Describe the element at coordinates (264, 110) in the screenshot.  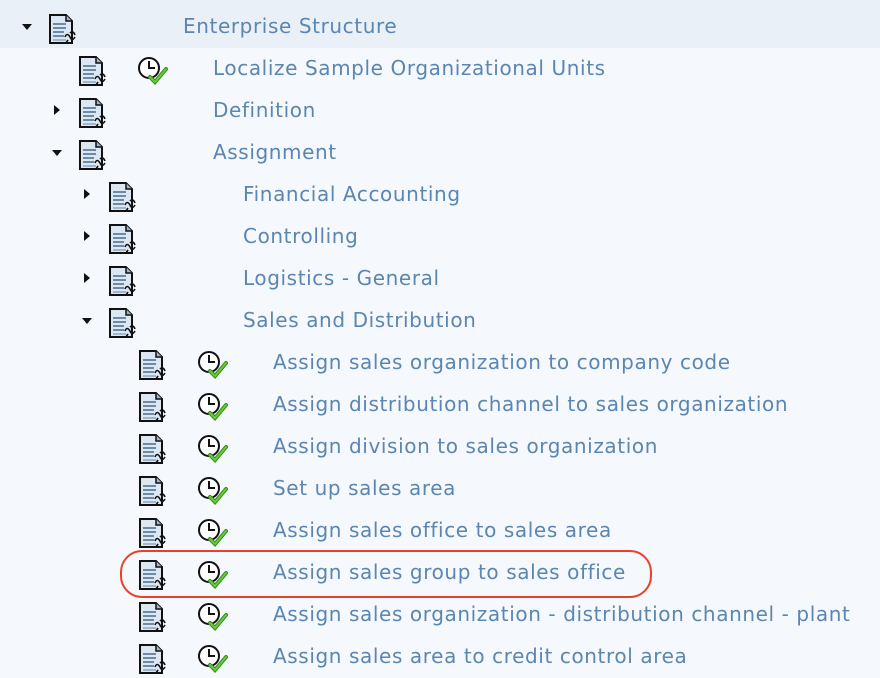
I see `tree-node-label: Definition` at that location.